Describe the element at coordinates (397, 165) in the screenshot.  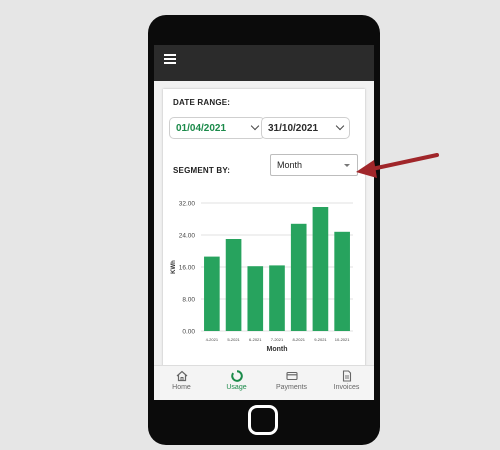
I see `annotation-arrow` at that location.